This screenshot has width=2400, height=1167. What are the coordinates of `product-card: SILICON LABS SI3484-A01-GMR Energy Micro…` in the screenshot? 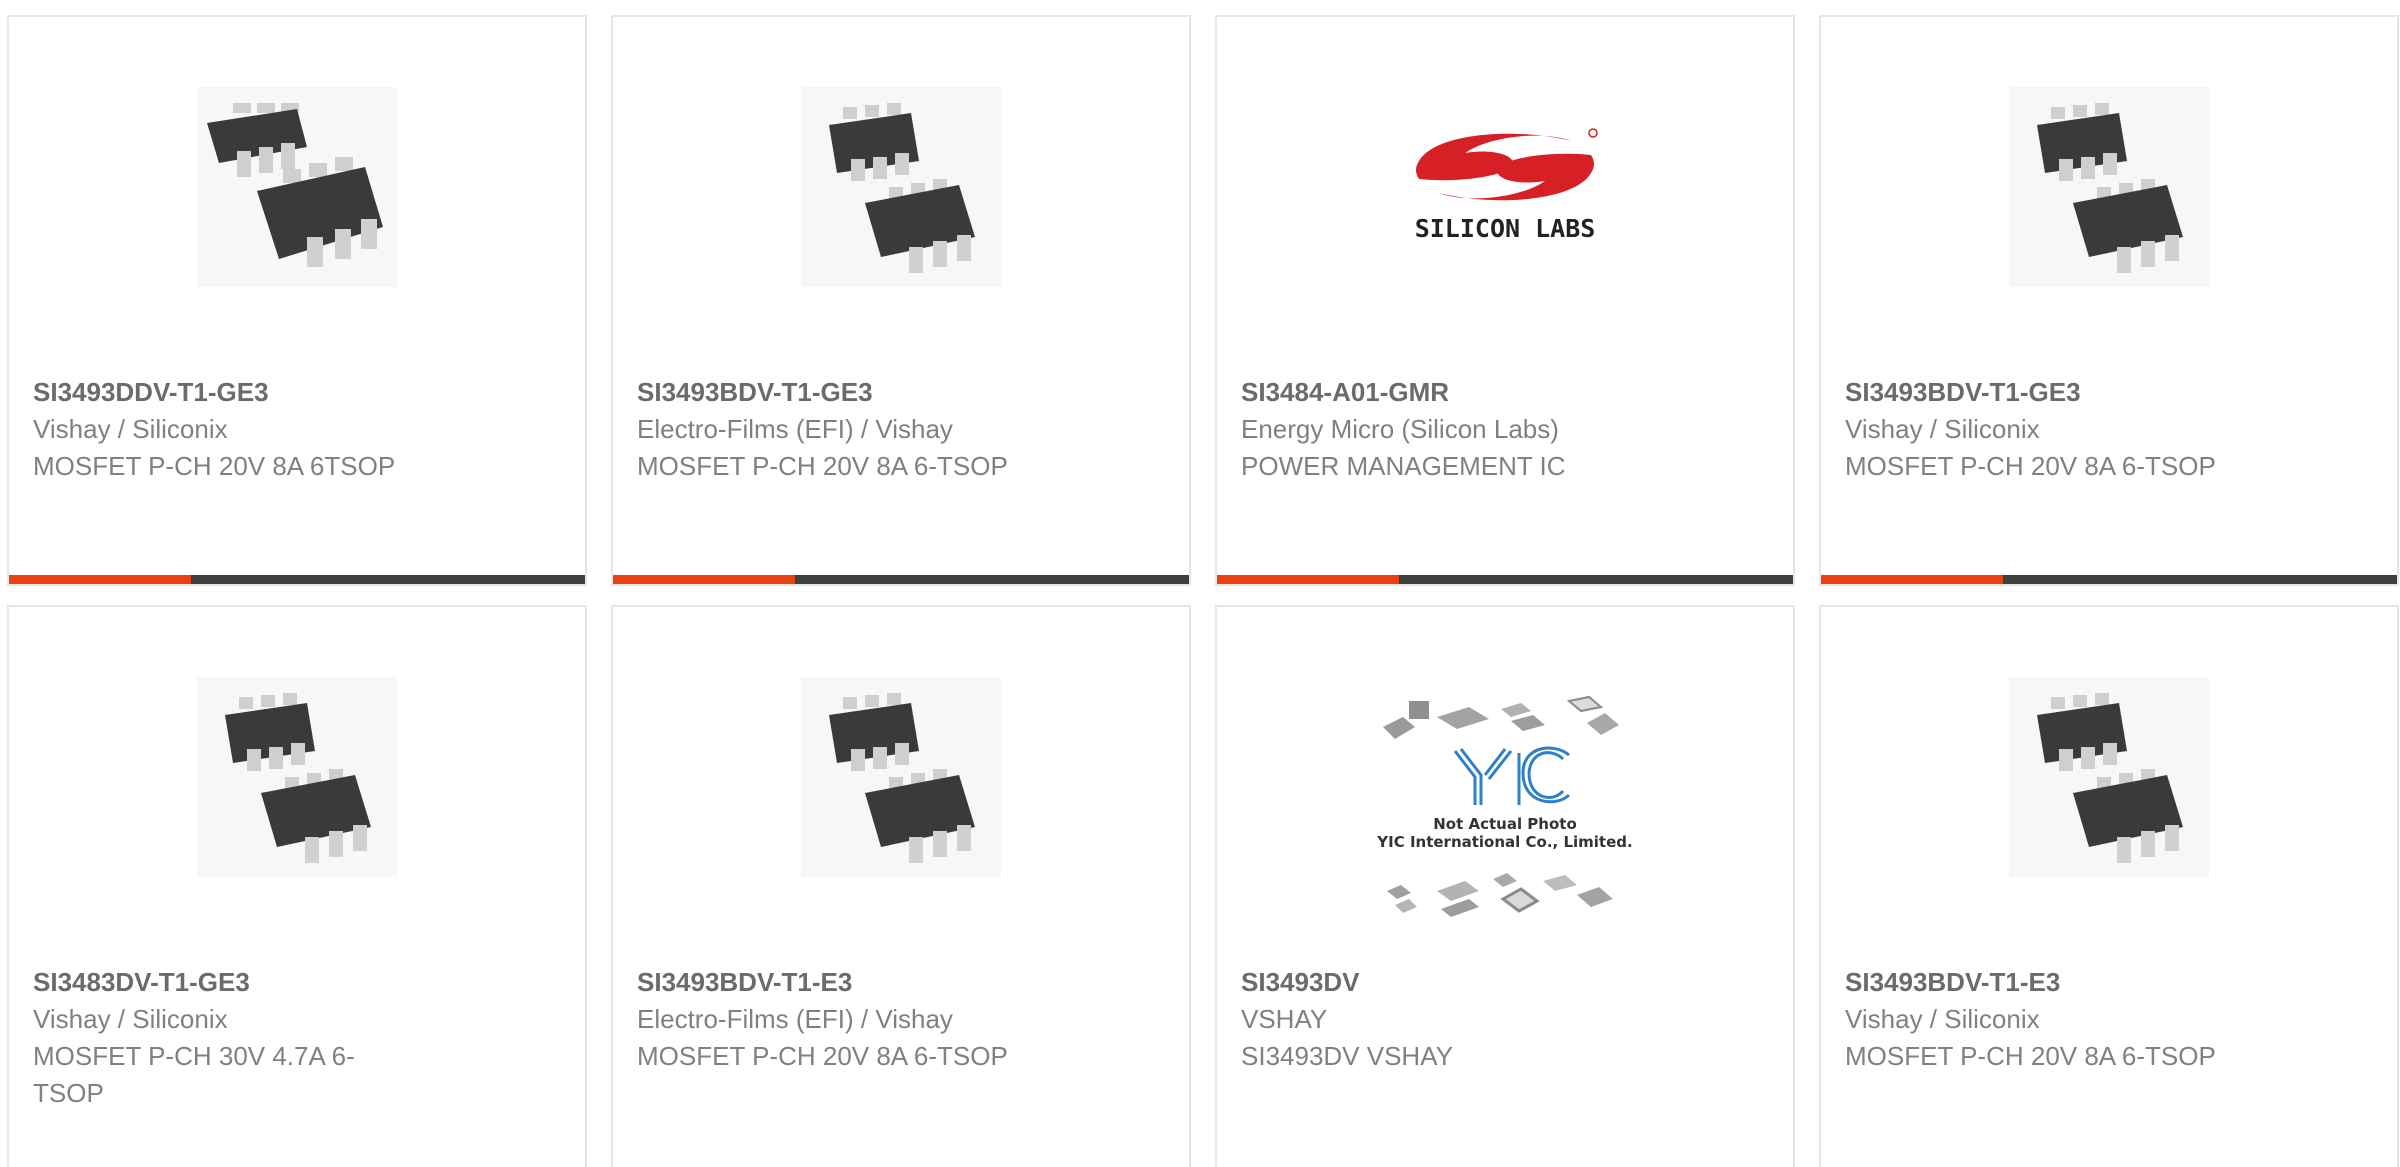 It's located at (1505, 300).